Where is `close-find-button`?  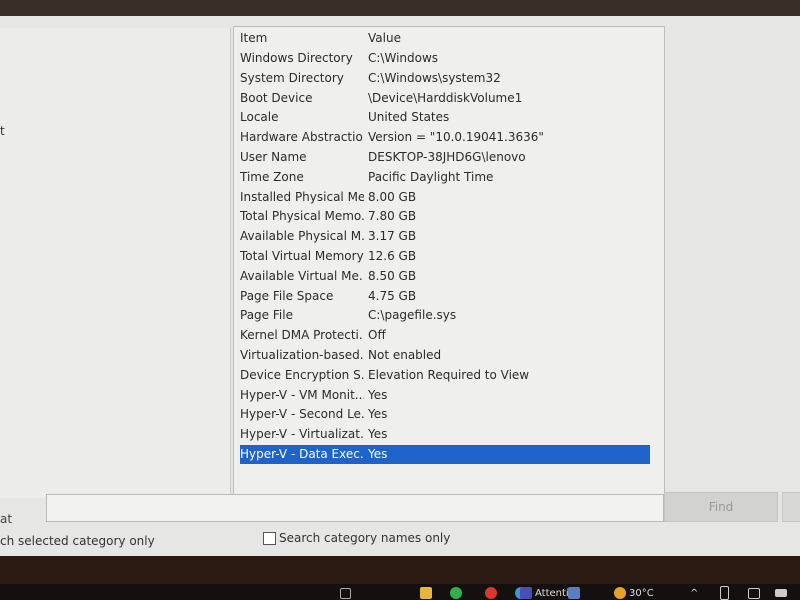
close-find-button is located at coordinates (791, 507).